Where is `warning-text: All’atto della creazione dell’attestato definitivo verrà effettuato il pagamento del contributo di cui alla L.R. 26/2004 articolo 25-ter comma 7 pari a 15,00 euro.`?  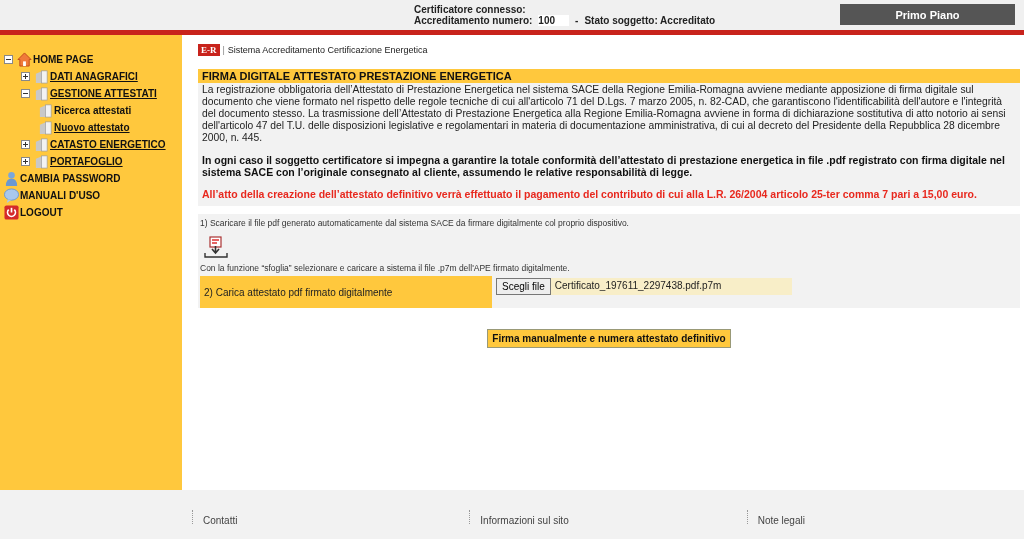
warning-text: All’atto della creazione dell’attestato definitivo verrà effettuato il pagamento del contributo di cui alla L.R. 26/2004 articolo 25-ter comma 7 pari a 15,00 euro. is located at coordinates (590, 194).